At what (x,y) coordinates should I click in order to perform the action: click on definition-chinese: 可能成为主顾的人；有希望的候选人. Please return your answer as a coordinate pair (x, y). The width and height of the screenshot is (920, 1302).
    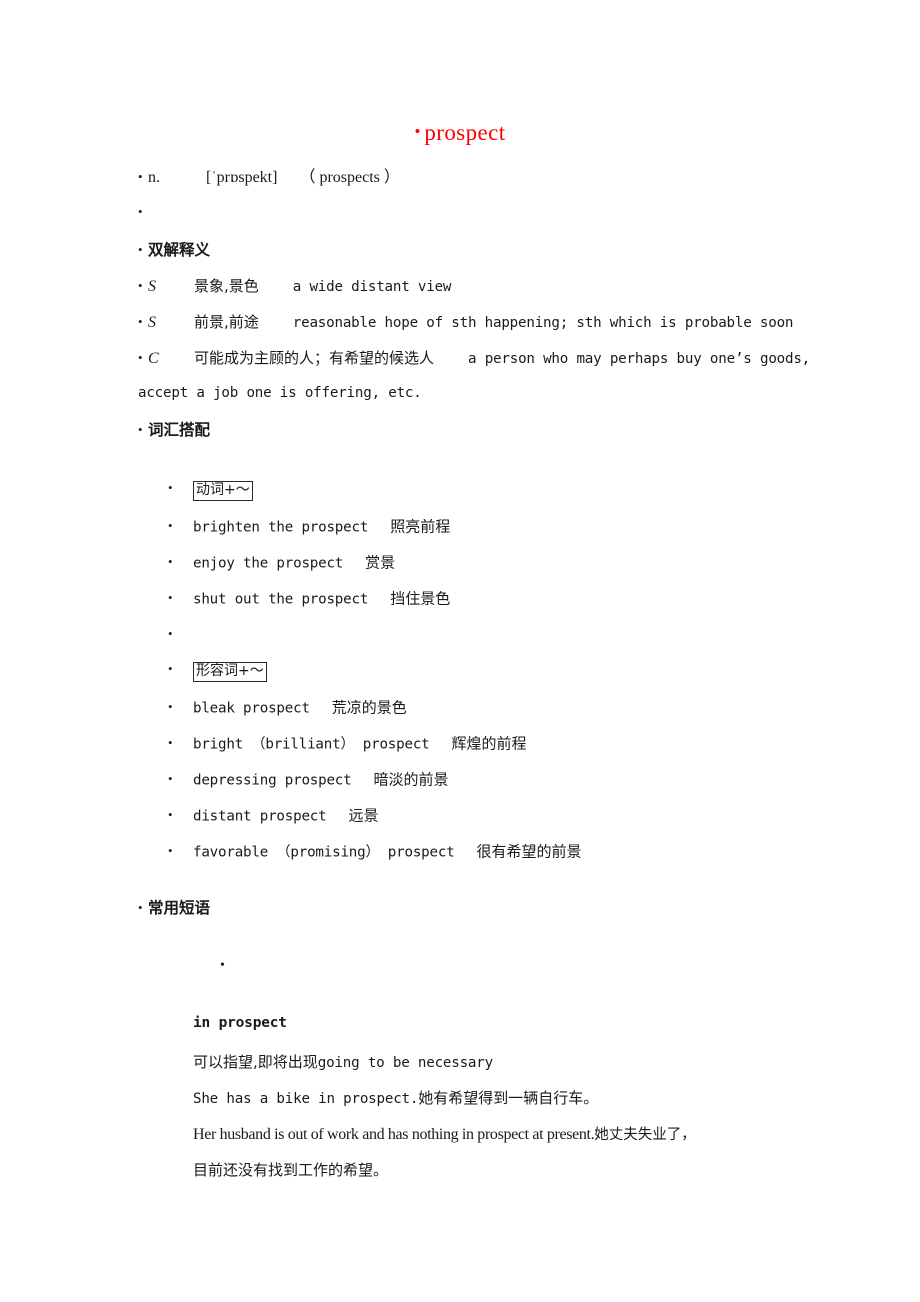
    Looking at the image, I should click on (314, 358).